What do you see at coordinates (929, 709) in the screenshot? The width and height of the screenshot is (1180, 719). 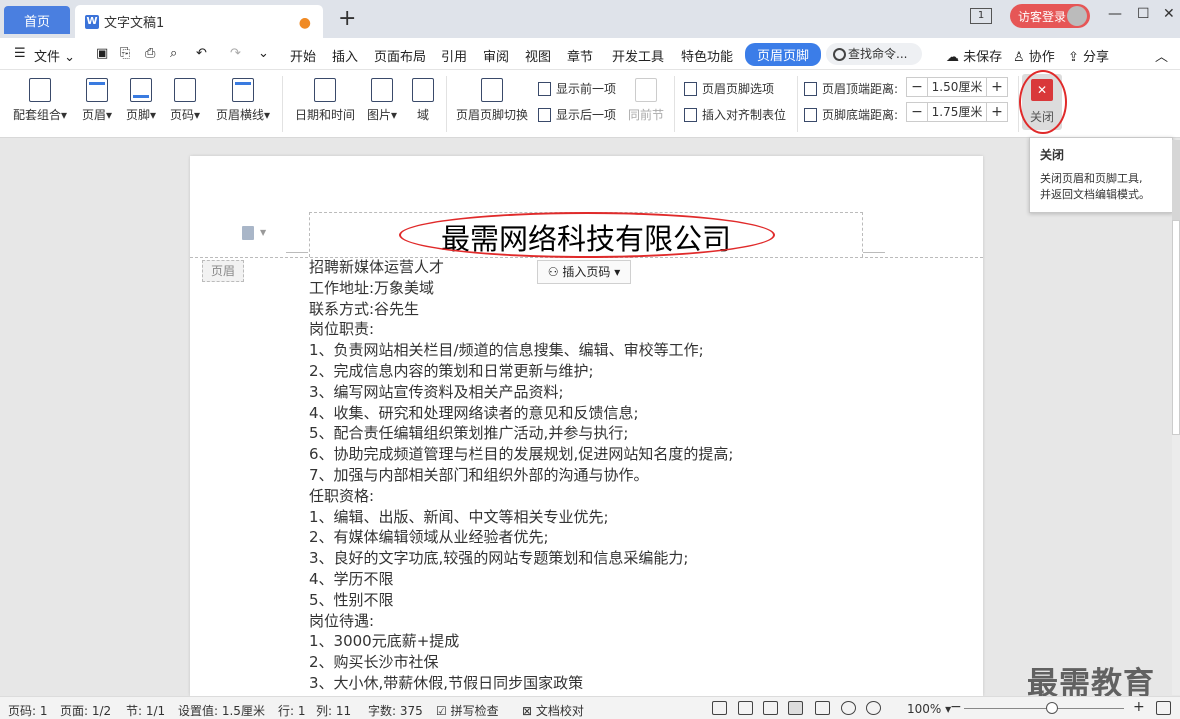 I see `zoom-level: 100% ▾` at bounding box center [929, 709].